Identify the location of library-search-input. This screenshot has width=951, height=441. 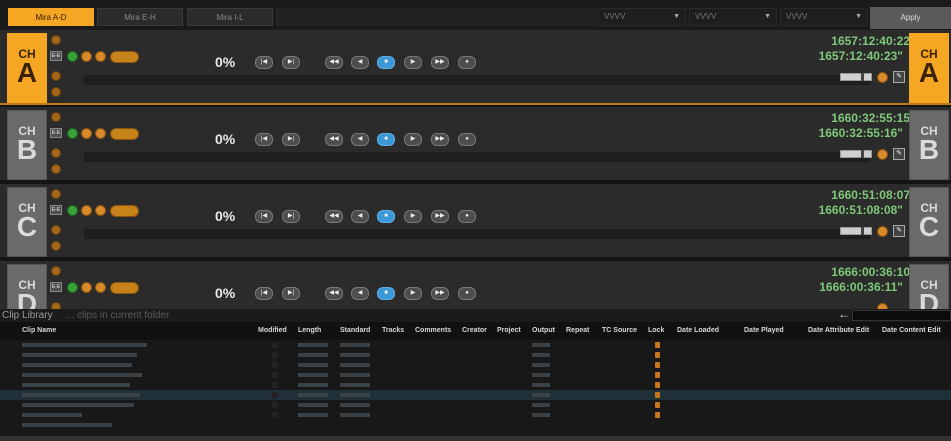
(901, 315).